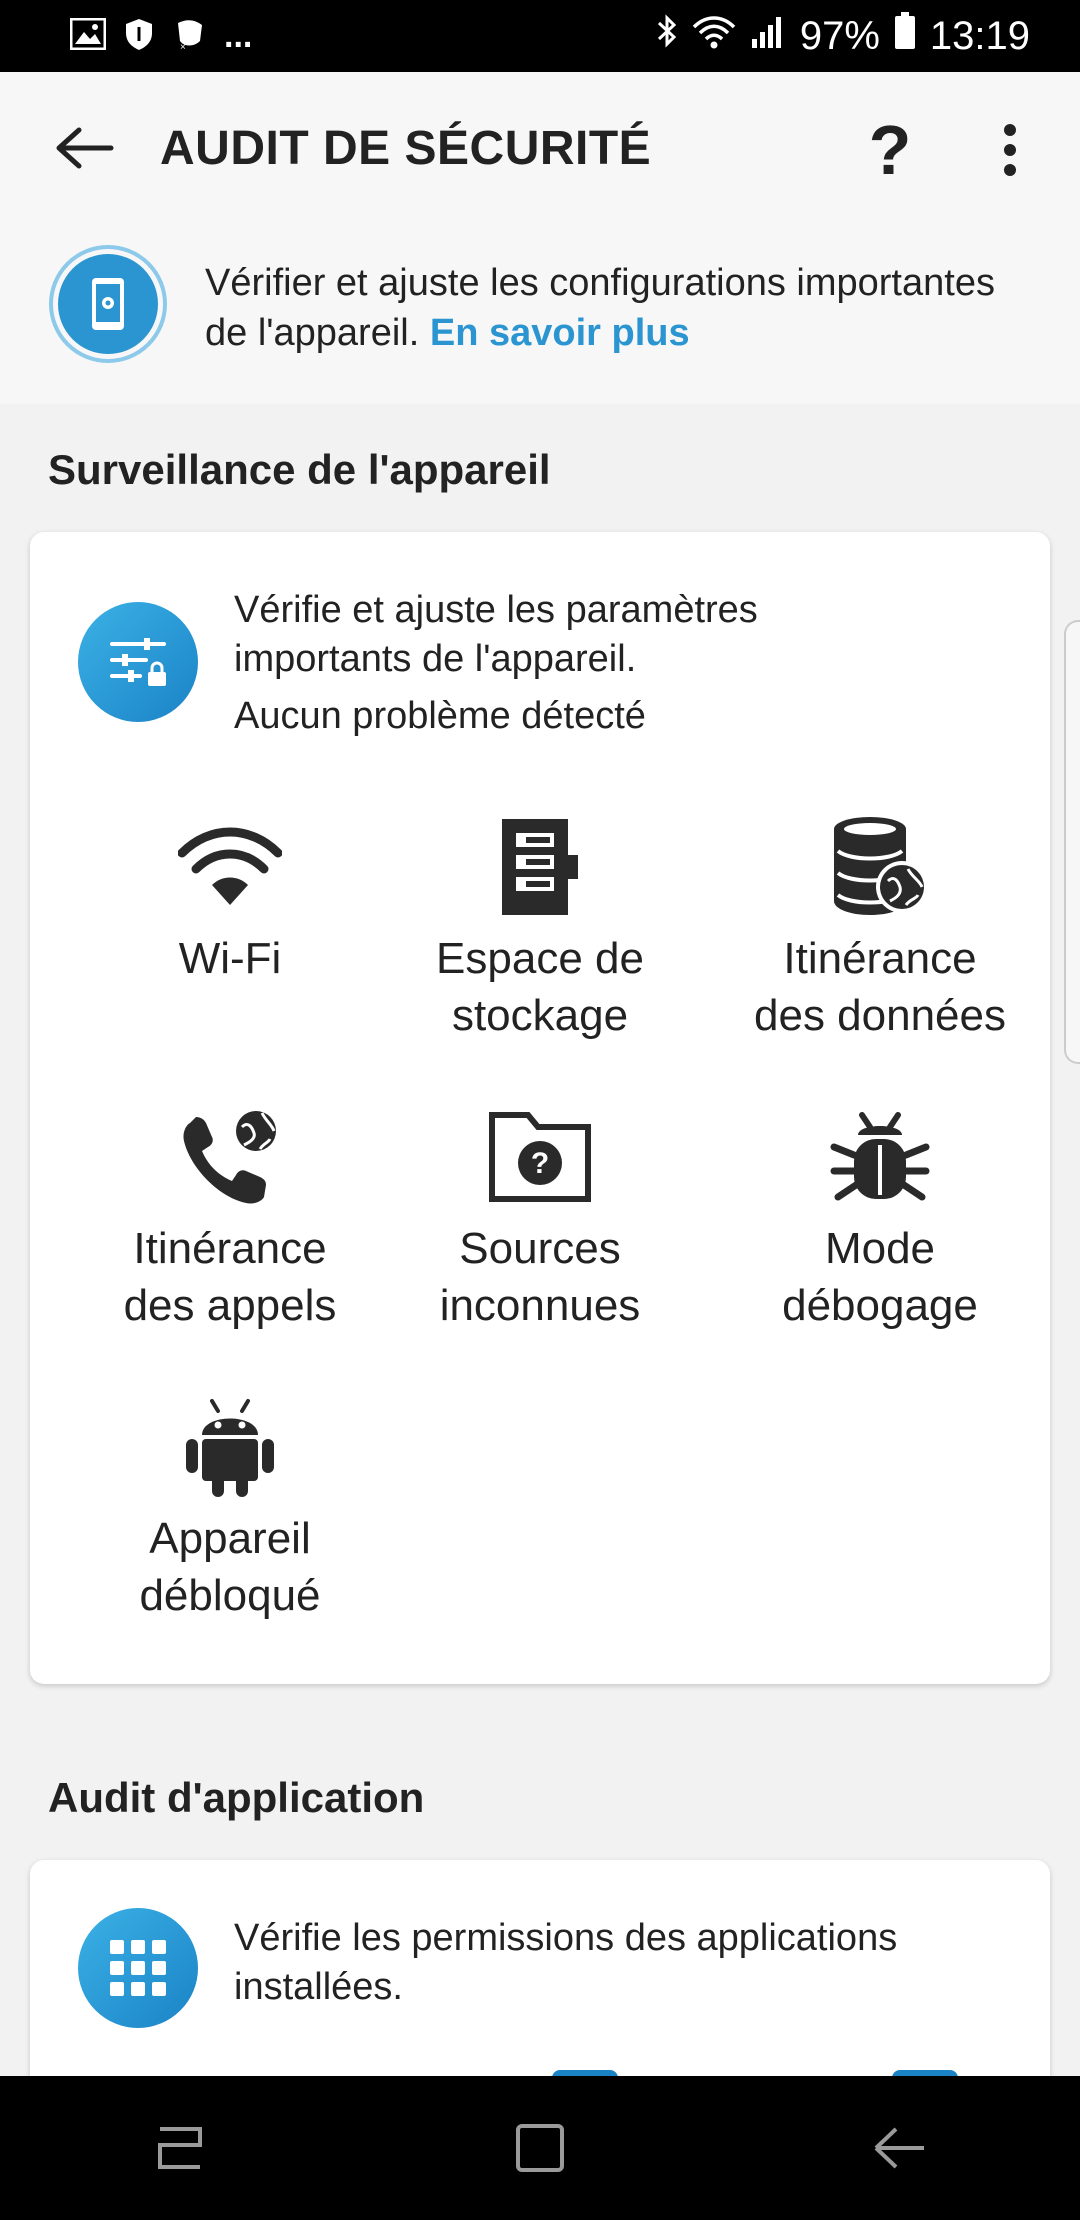 The width and height of the screenshot is (1080, 2220). I want to click on battery-icon, so click(905, 36).